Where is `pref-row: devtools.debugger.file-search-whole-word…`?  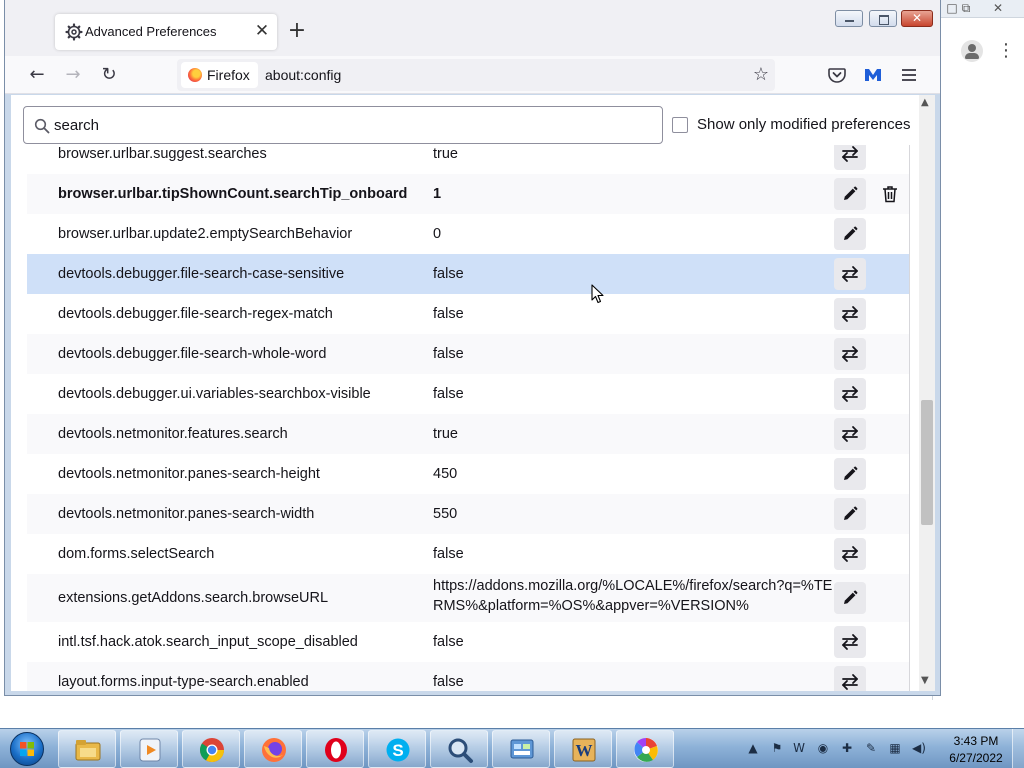 pref-row: devtools.debugger.file-search-whole-word… is located at coordinates (468, 354).